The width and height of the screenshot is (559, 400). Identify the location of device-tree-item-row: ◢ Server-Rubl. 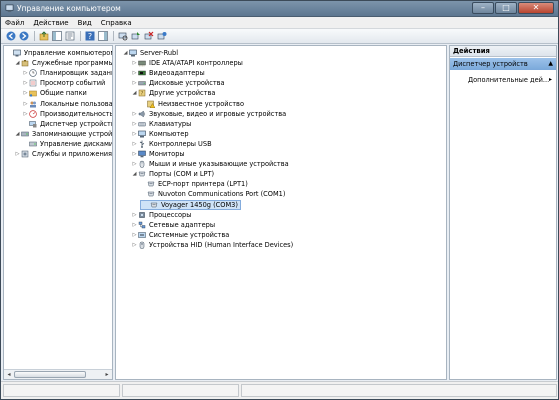
(150, 53).